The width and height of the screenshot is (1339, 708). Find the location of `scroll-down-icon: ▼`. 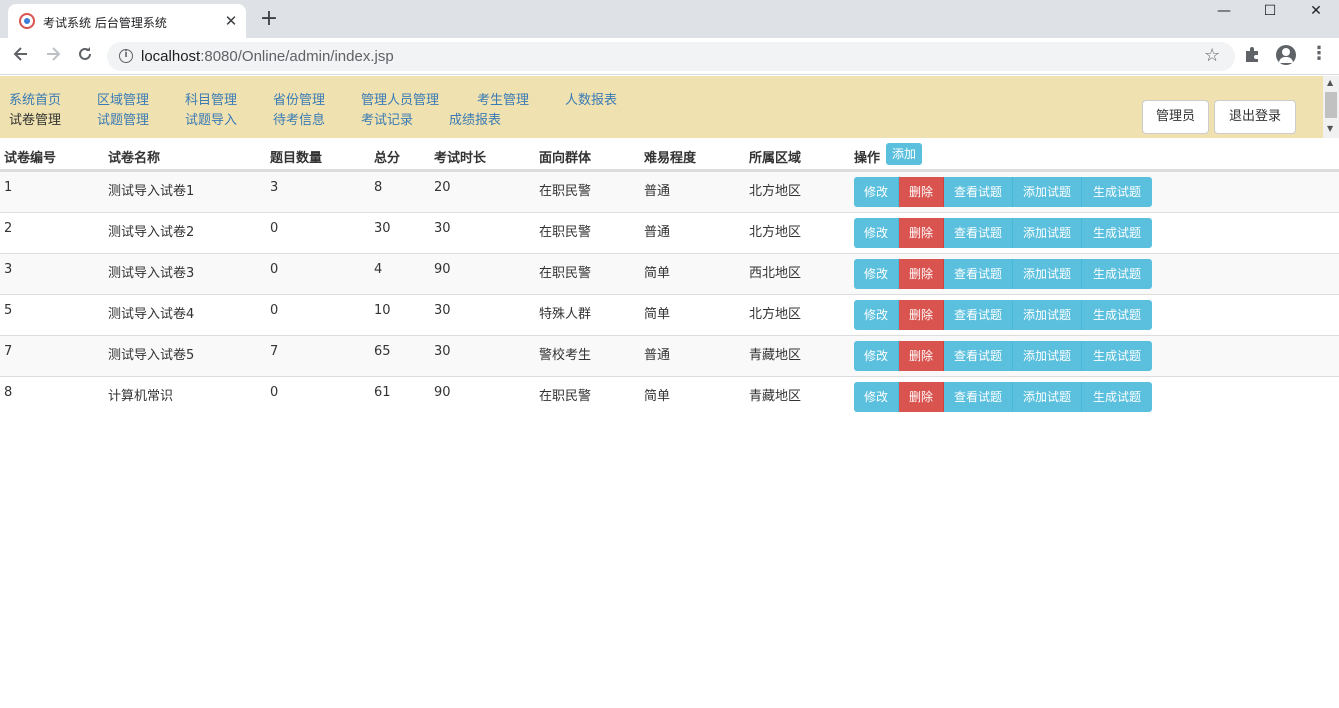

scroll-down-icon: ▼ is located at coordinates (1330, 128).